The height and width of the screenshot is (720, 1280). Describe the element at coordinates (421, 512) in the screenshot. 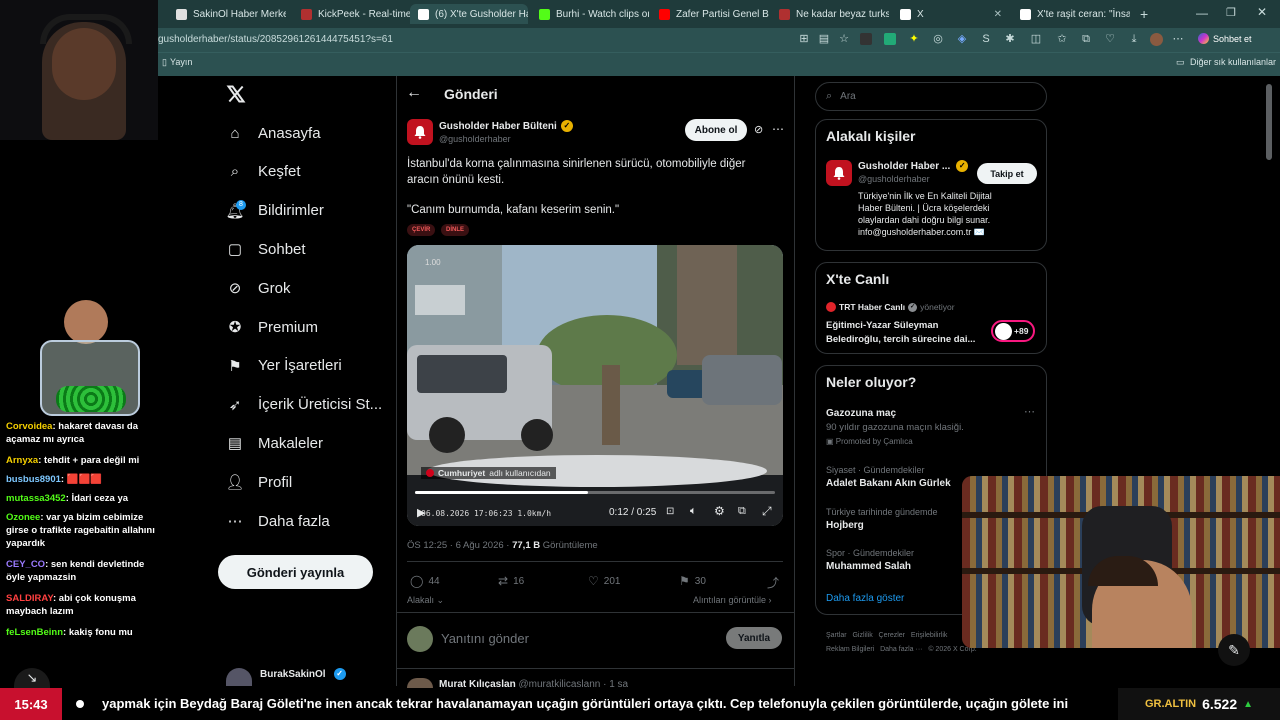

I see `play-icon: ▶` at that location.